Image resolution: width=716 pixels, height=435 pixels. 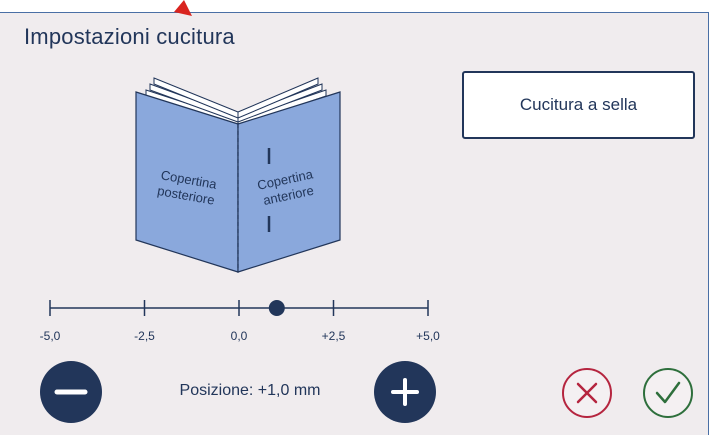 I want to click on plus-icon, so click(x=405, y=392).